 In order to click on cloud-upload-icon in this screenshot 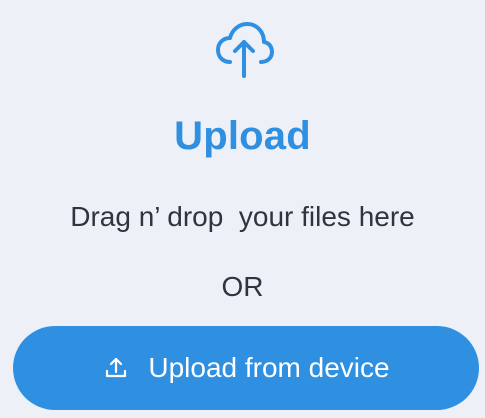, I will do `click(244, 50)`.